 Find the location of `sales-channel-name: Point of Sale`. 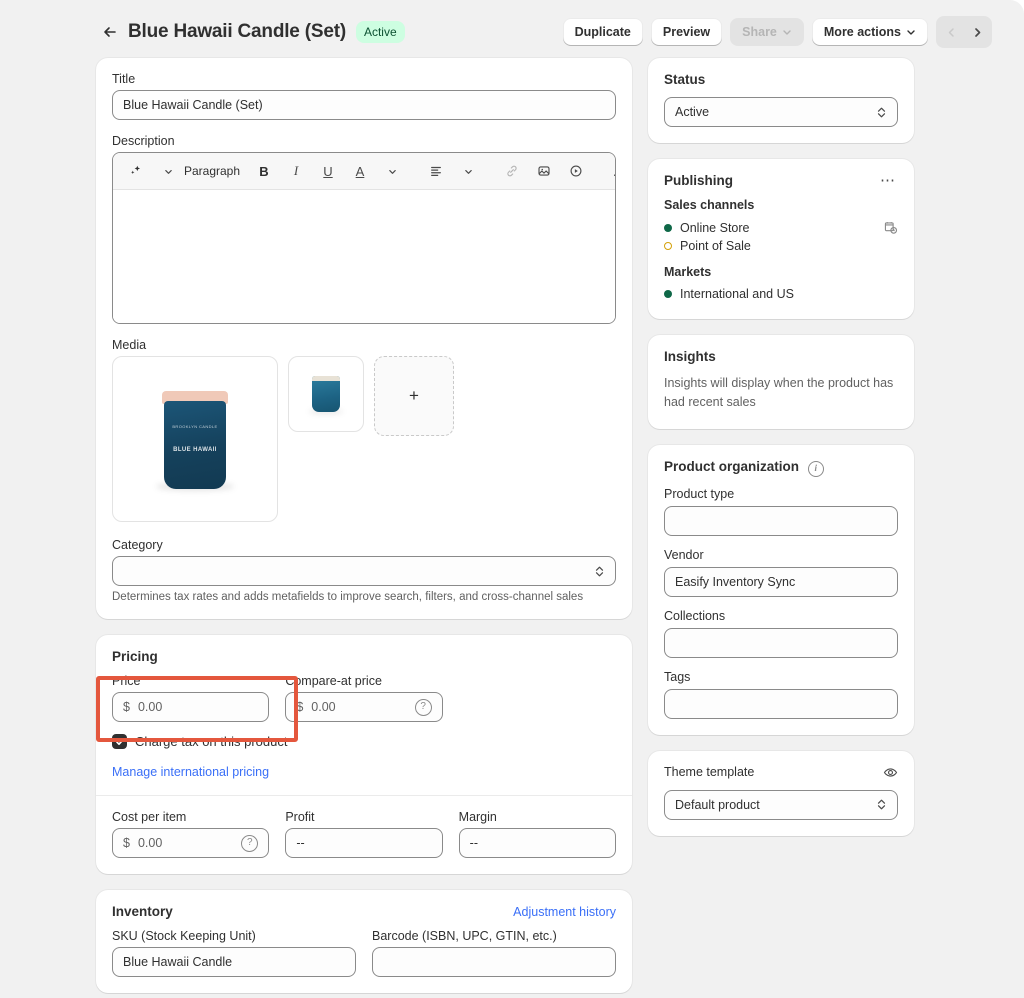

sales-channel-name: Point of Sale is located at coordinates (715, 246).